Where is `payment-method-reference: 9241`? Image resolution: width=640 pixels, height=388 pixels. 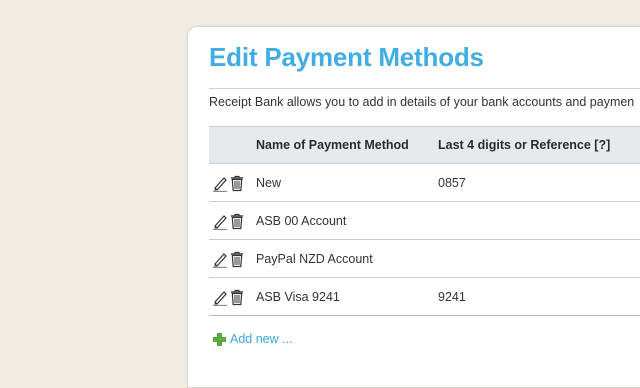 payment-method-reference: 9241 is located at coordinates (452, 297).